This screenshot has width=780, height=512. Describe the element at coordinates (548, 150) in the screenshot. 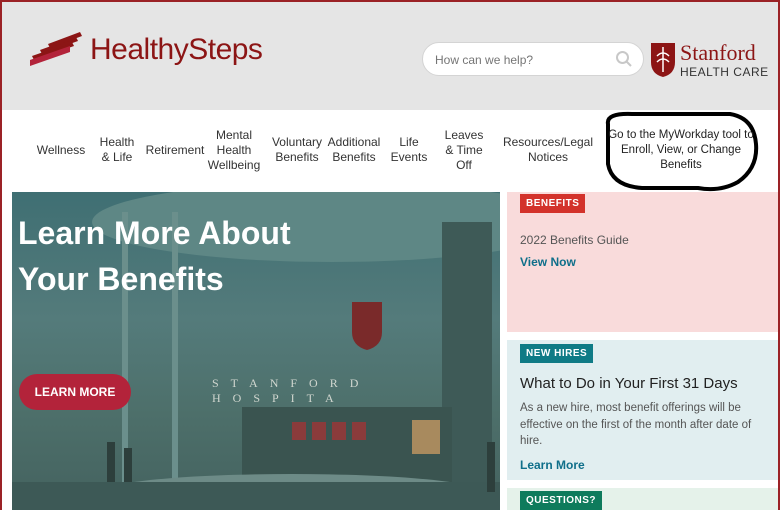

I see `nav-item-resources-legal: Resources/Legal Notices` at that location.